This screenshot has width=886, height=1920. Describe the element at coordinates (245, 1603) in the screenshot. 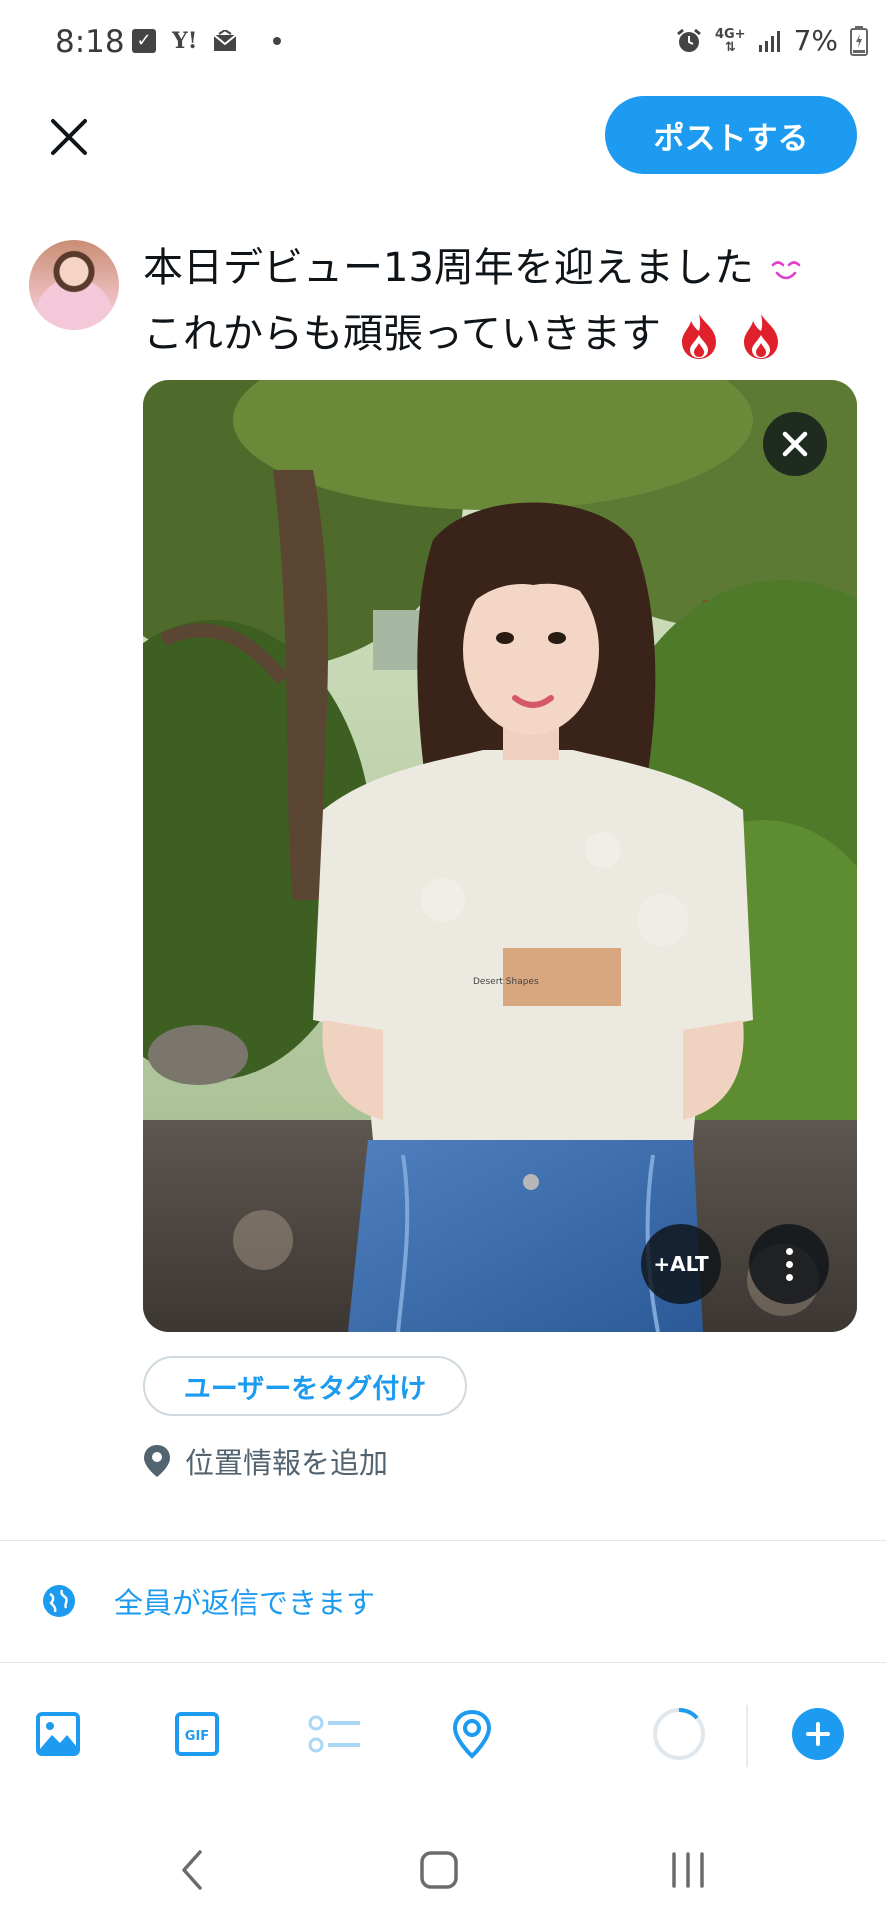

I see `reply-setting-label: 全員が返信できます` at that location.